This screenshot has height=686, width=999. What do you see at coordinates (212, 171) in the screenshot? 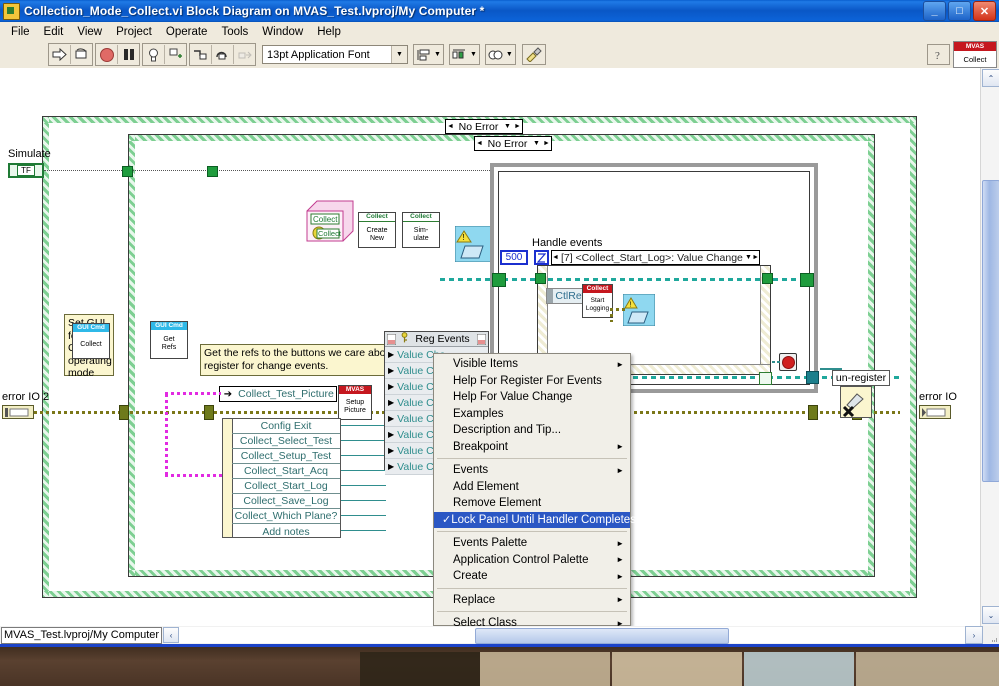
I see `simulate-tunnel-inner` at bounding box center [212, 171].